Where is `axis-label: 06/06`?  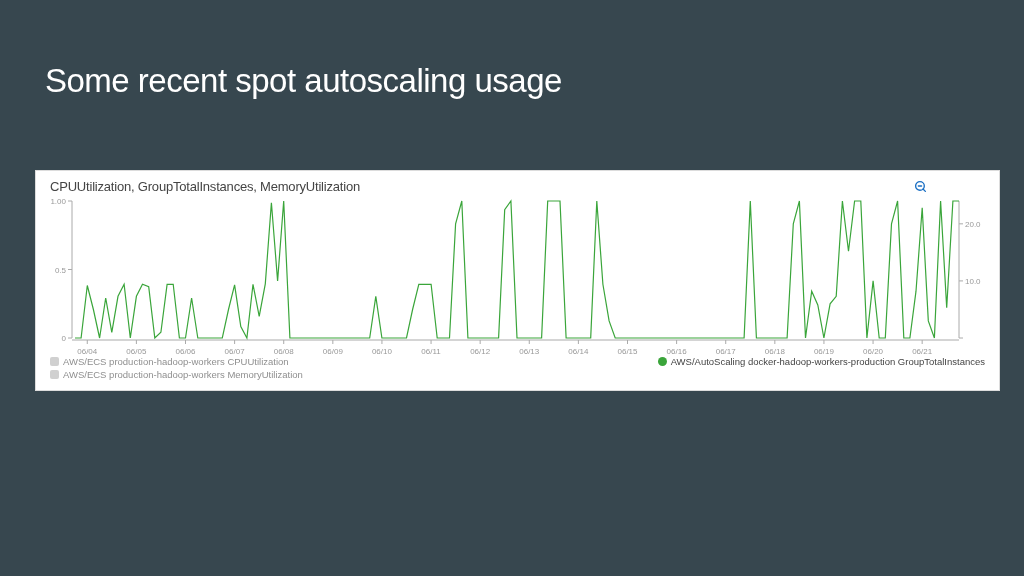 axis-label: 06/06 is located at coordinates (185, 351).